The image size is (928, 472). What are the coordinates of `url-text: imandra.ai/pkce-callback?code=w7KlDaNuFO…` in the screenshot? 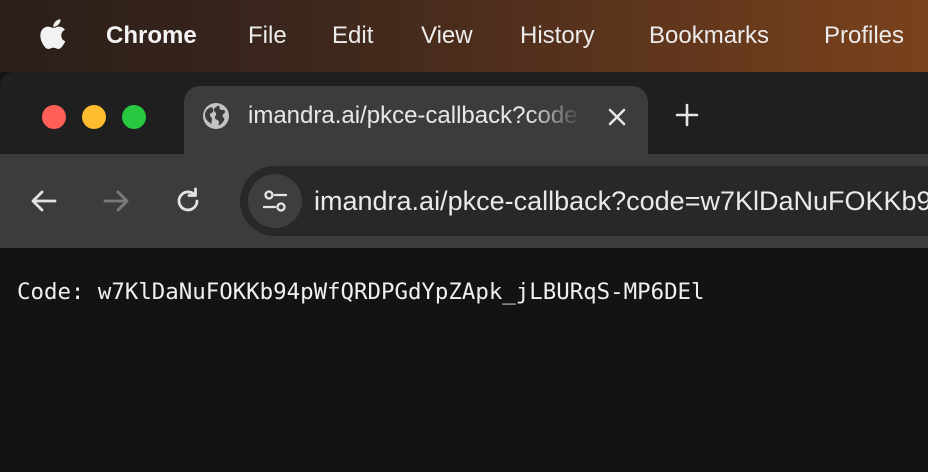 It's located at (621, 201).